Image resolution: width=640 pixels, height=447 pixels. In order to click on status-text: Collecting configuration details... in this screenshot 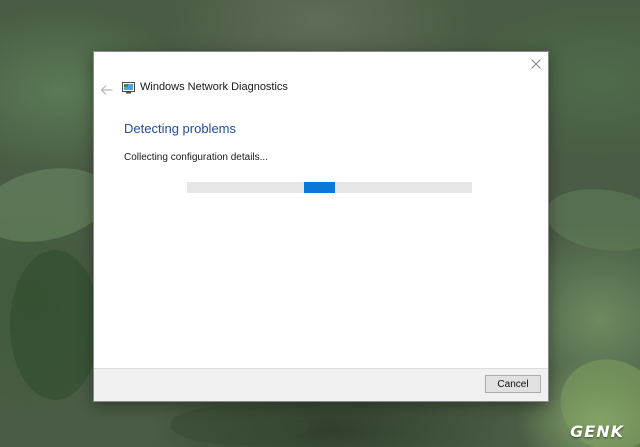, I will do `click(196, 157)`.